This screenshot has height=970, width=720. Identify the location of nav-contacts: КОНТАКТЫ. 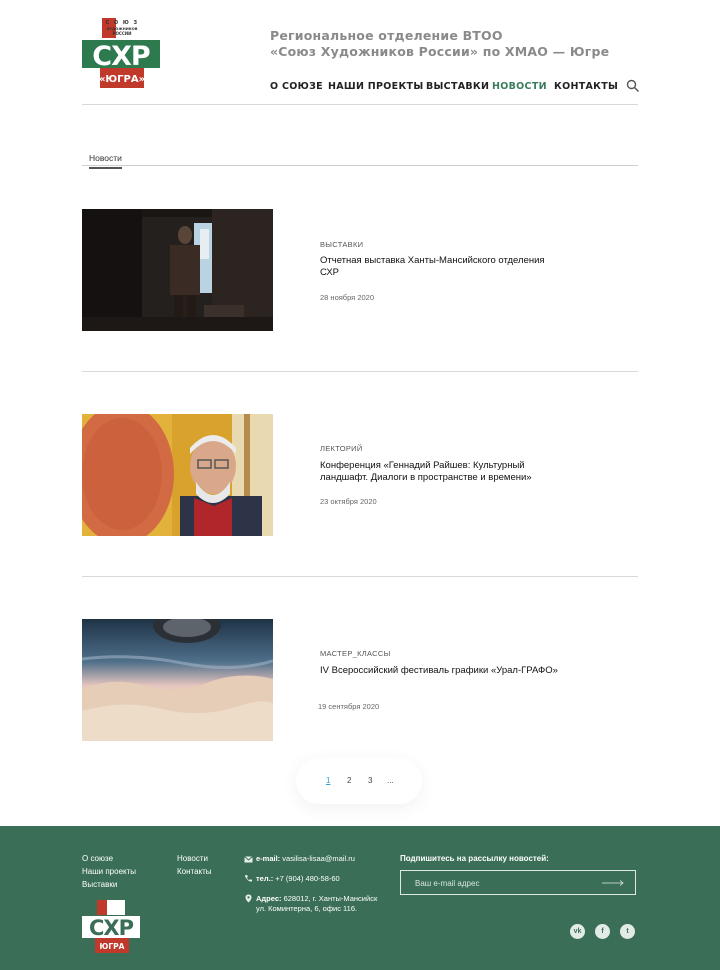
(586, 86).